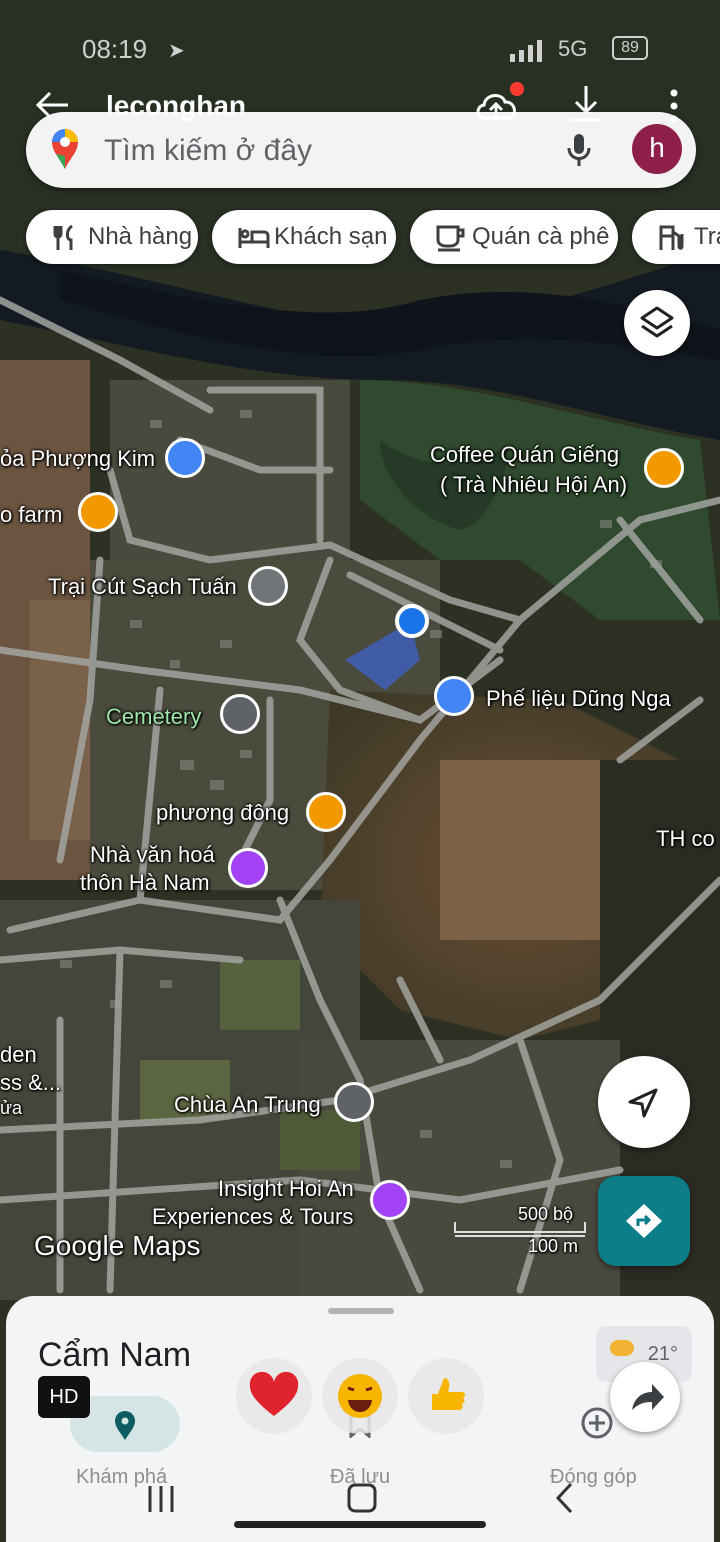 This screenshot has height=1542, width=720. I want to click on poi-label: Phế liệu Dũng Nga, so click(578, 699).